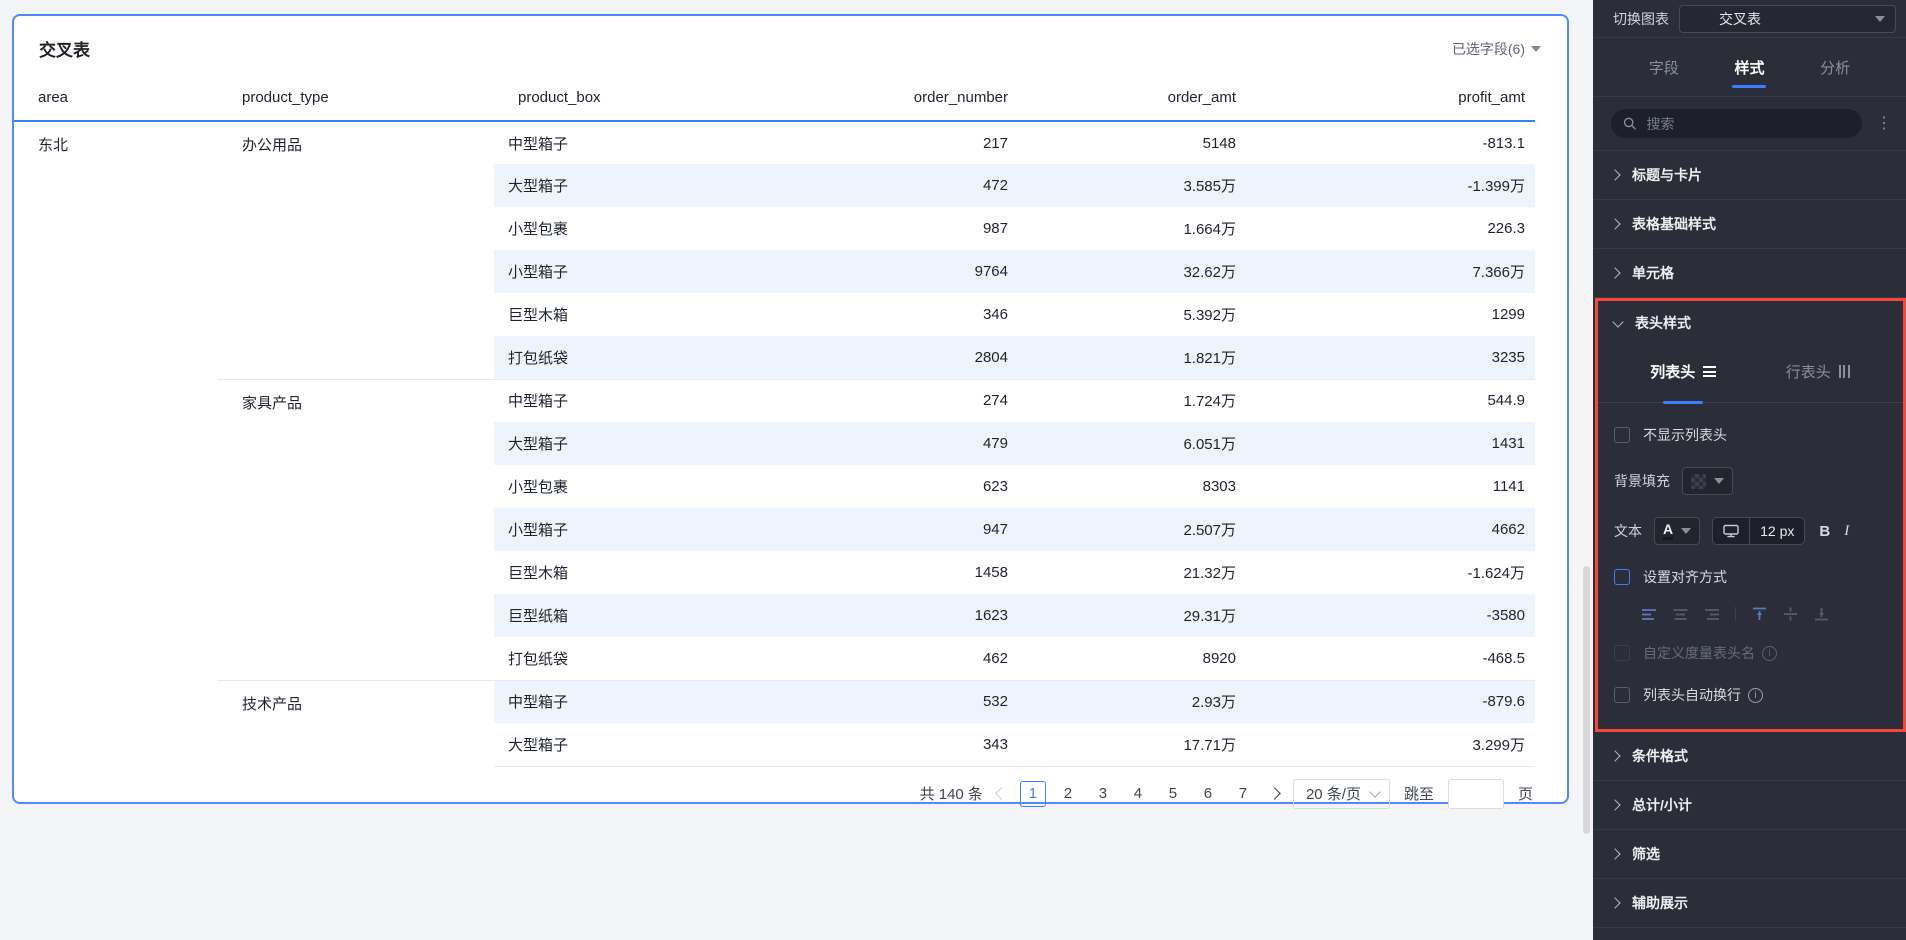 The height and width of the screenshot is (940, 1906). What do you see at coordinates (1132, 357) in the screenshot?
I see `cell-order-amt: 1.821万` at bounding box center [1132, 357].